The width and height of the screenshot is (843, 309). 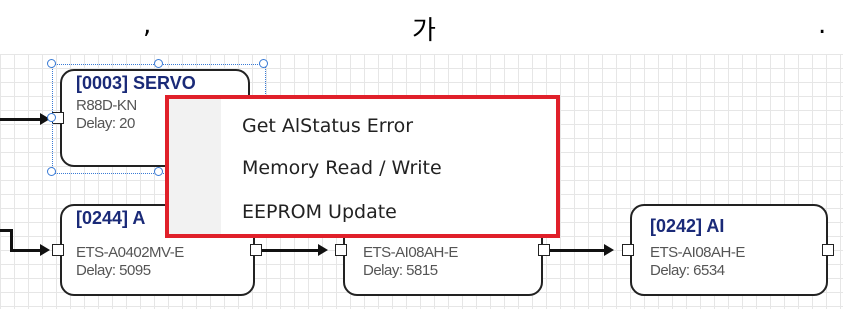 I want to click on node-model: ETS-A0402MV-E, so click(x=130, y=252).